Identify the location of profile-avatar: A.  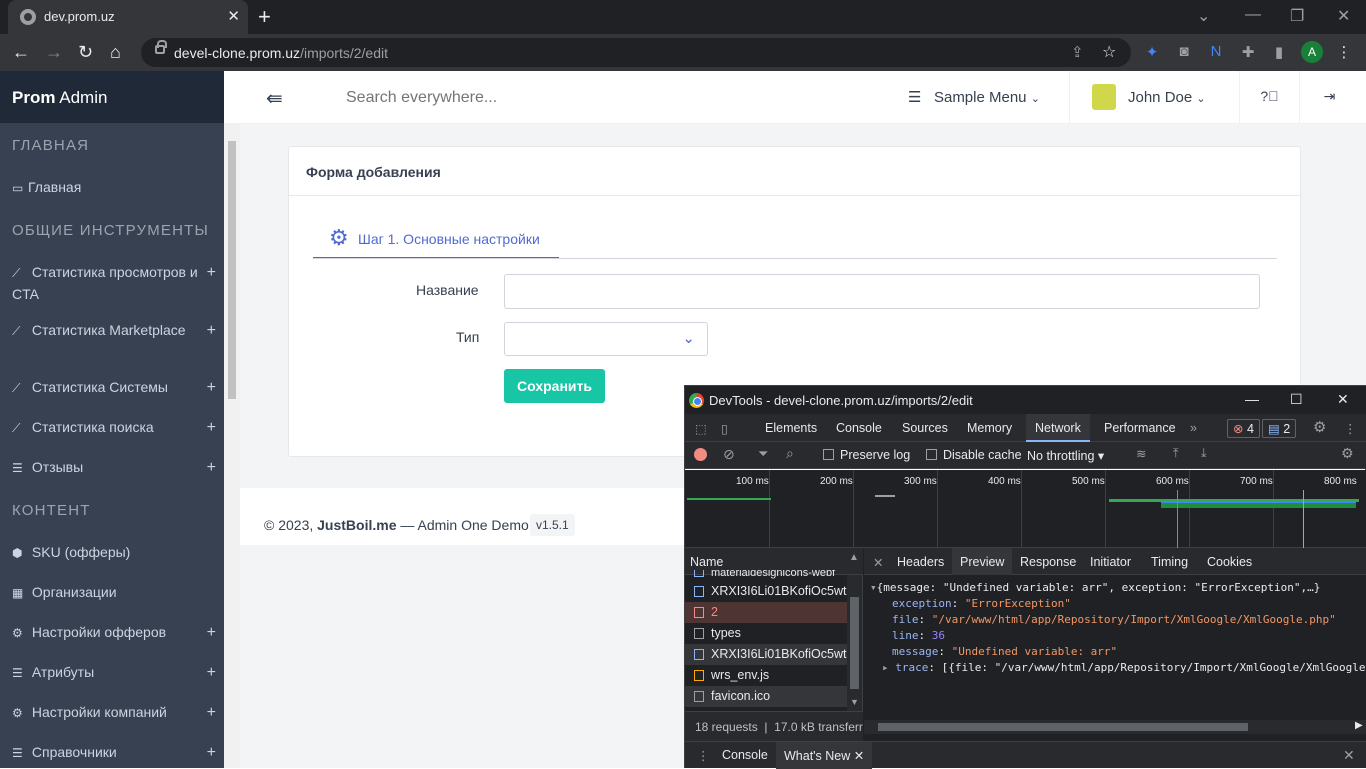
(1312, 52).